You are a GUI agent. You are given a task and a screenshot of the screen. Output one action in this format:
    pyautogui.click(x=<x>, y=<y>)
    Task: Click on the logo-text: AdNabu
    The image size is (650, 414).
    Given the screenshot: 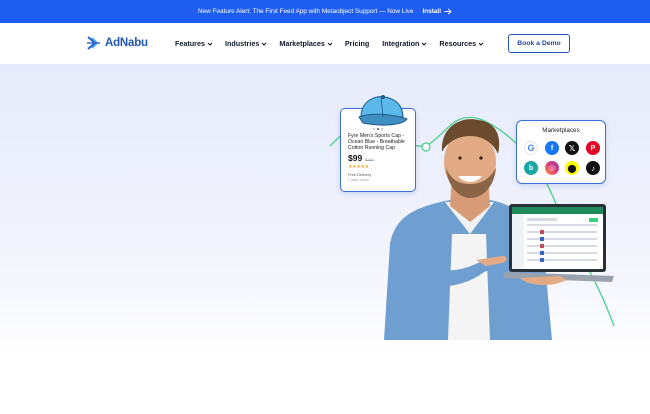 What is the action you would take?
    pyautogui.click(x=126, y=43)
    